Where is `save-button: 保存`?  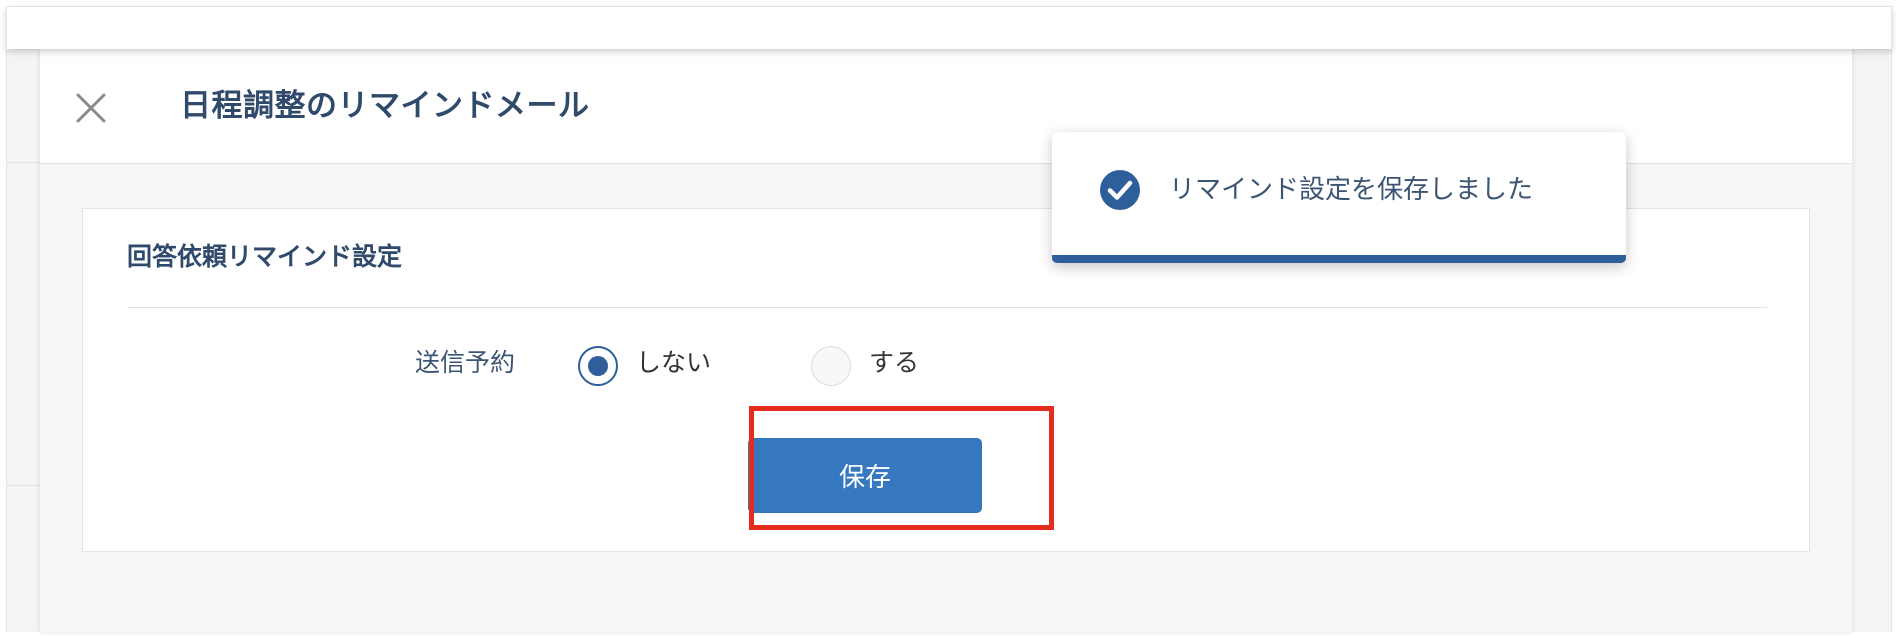
save-button: 保存 is located at coordinates (865, 475).